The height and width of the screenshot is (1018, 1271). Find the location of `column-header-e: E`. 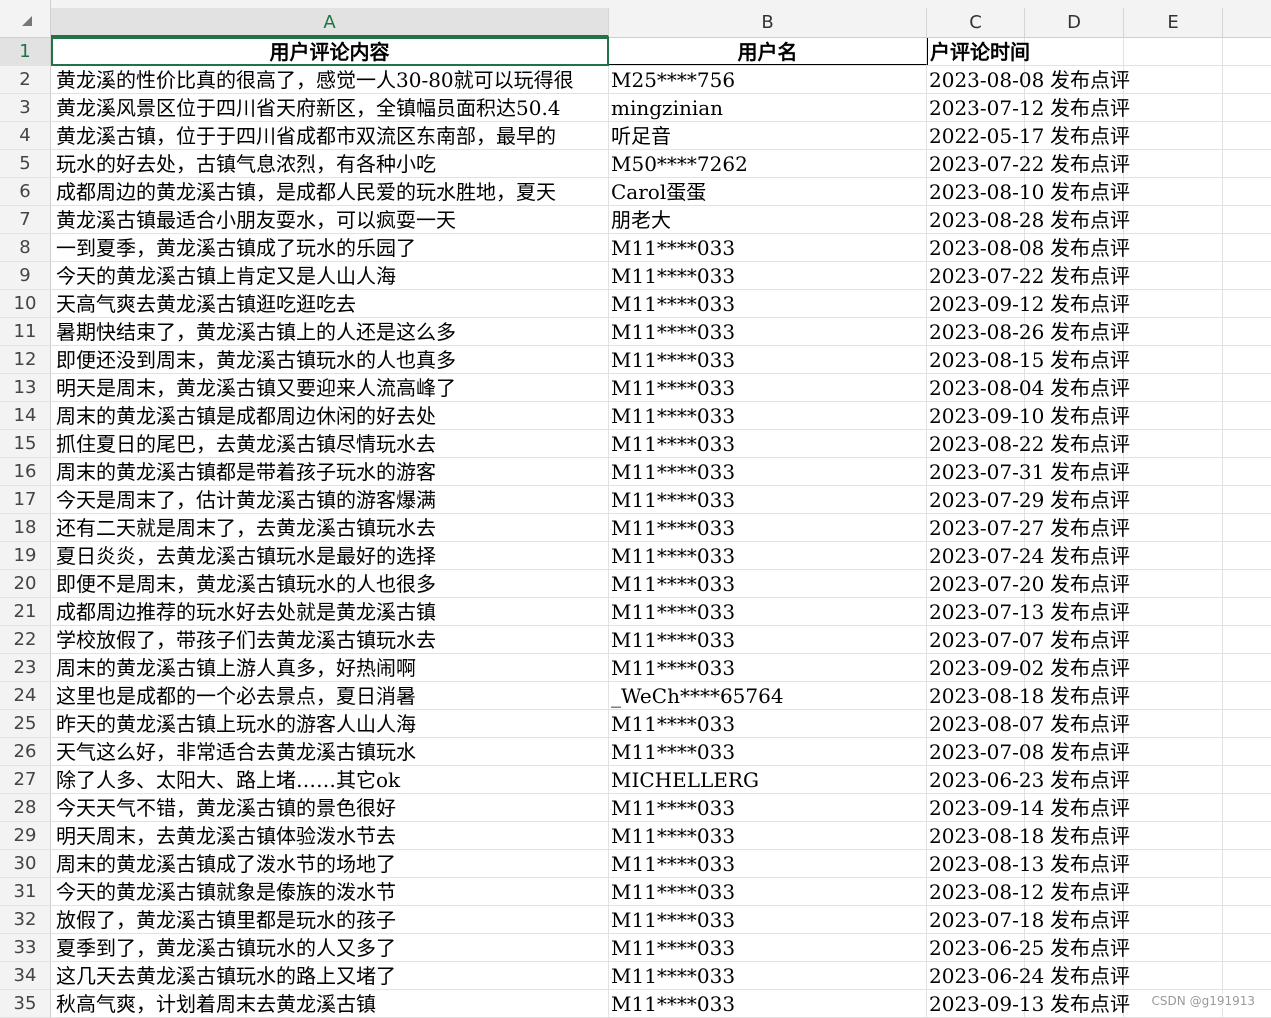

column-header-e: E is located at coordinates (1173, 22).